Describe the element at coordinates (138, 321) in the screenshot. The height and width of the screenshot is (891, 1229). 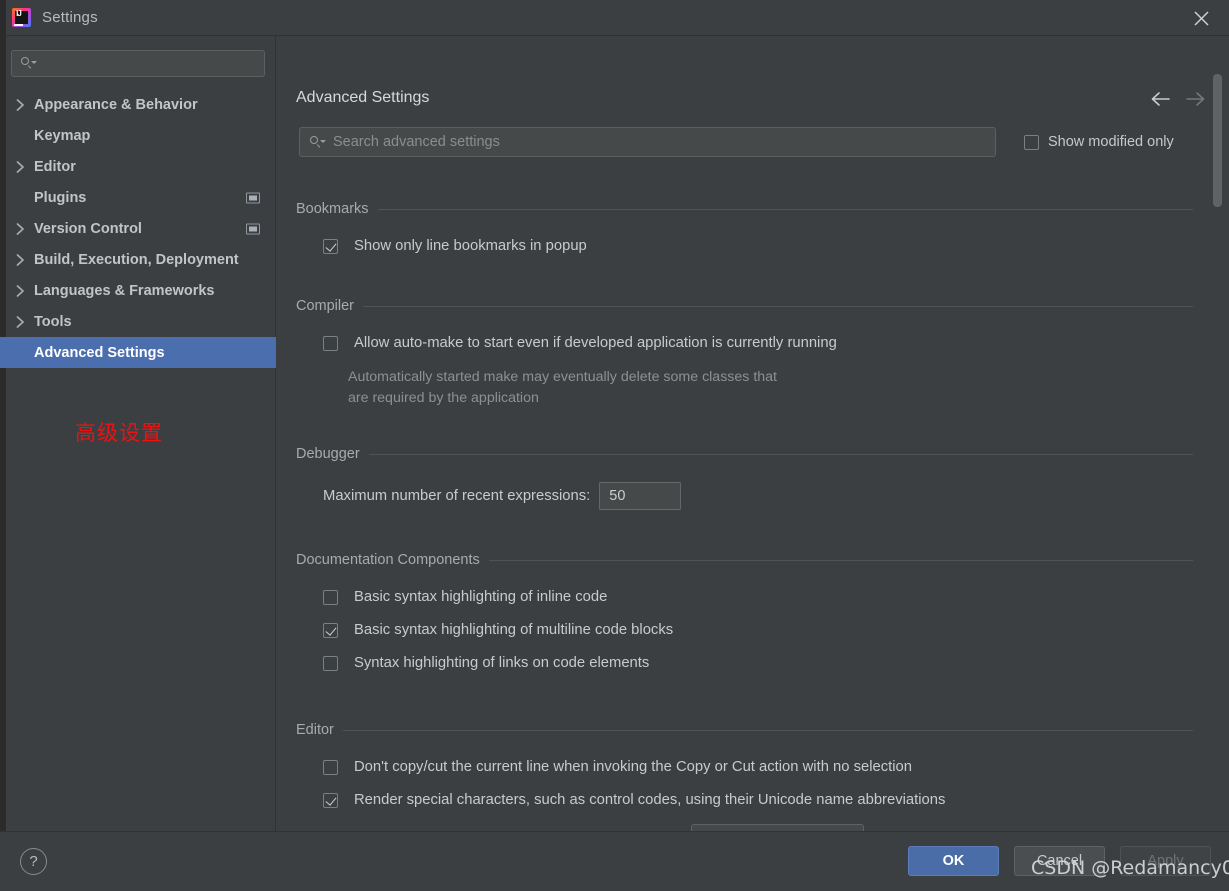
I see `sidebar-item-tools: Tools` at that location.